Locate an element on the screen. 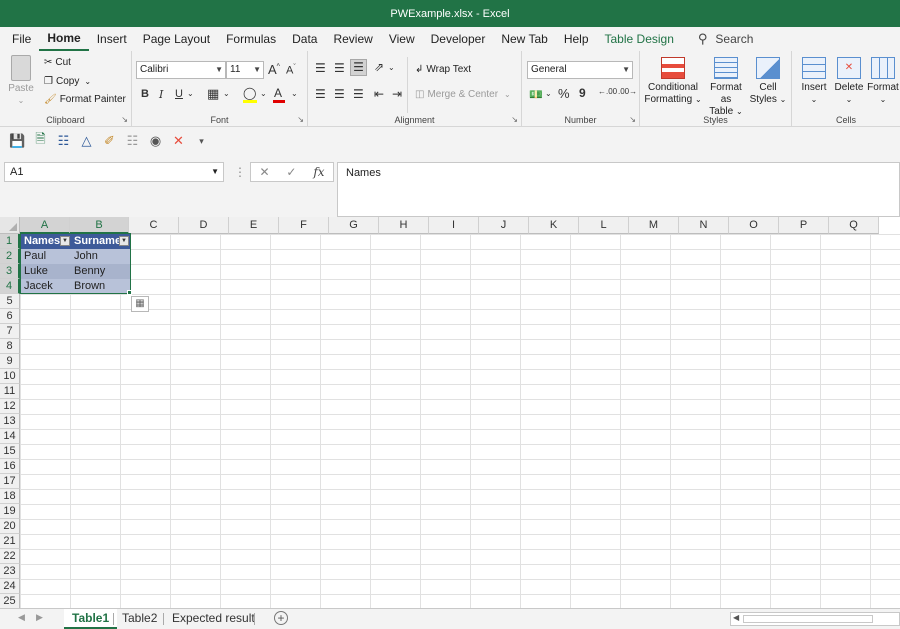 The height and width of the screenshot is (629, 900). table-cell: Benny is located at coordinates (100, 271).